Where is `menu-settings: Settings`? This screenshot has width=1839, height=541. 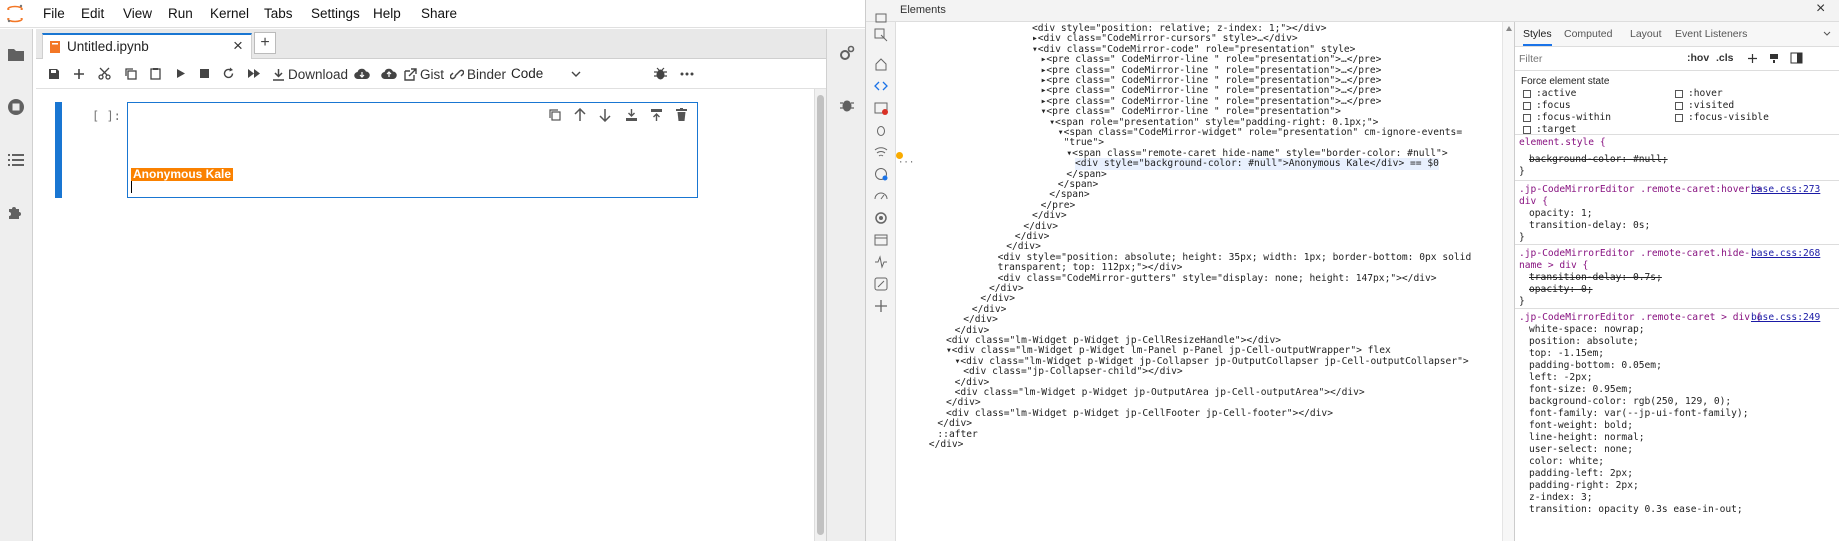
menu-settings: Settings is located at coordinates (335, 13).